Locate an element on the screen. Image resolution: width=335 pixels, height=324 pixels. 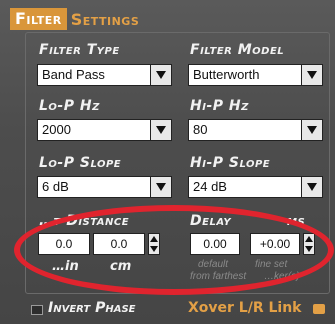
delay-hint-farthest: from farthest is located at coordinates (218, 276).